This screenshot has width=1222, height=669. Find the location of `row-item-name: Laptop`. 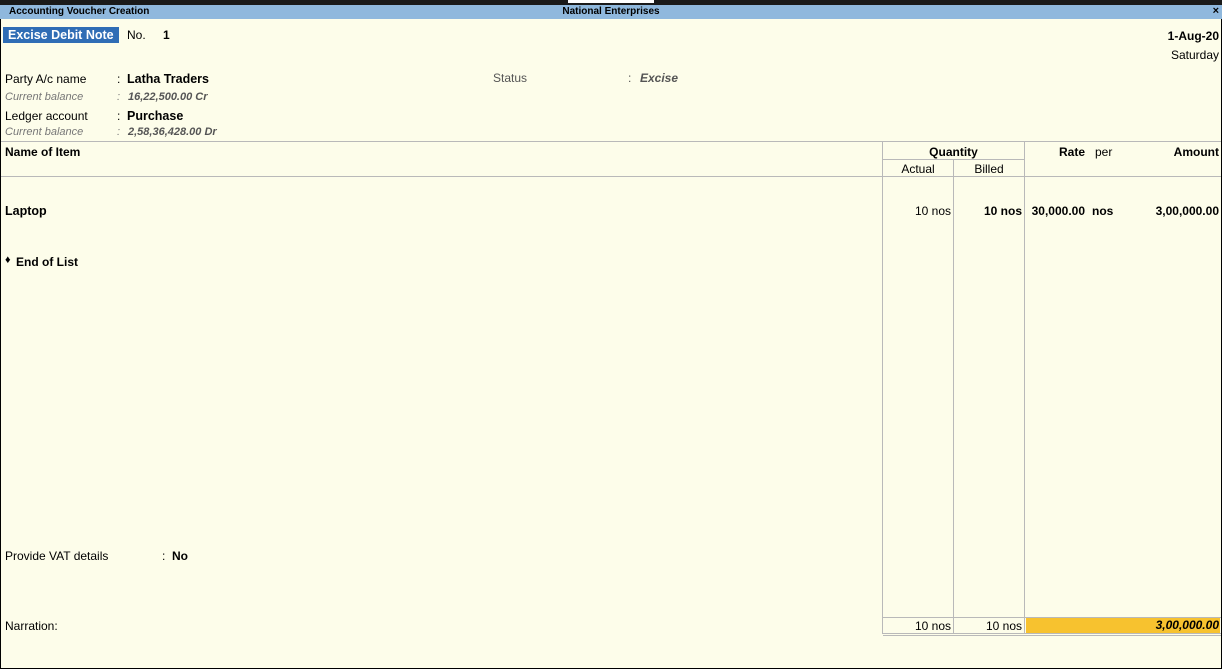

row-item-name: Laptop is located at coordinates (26, 211).